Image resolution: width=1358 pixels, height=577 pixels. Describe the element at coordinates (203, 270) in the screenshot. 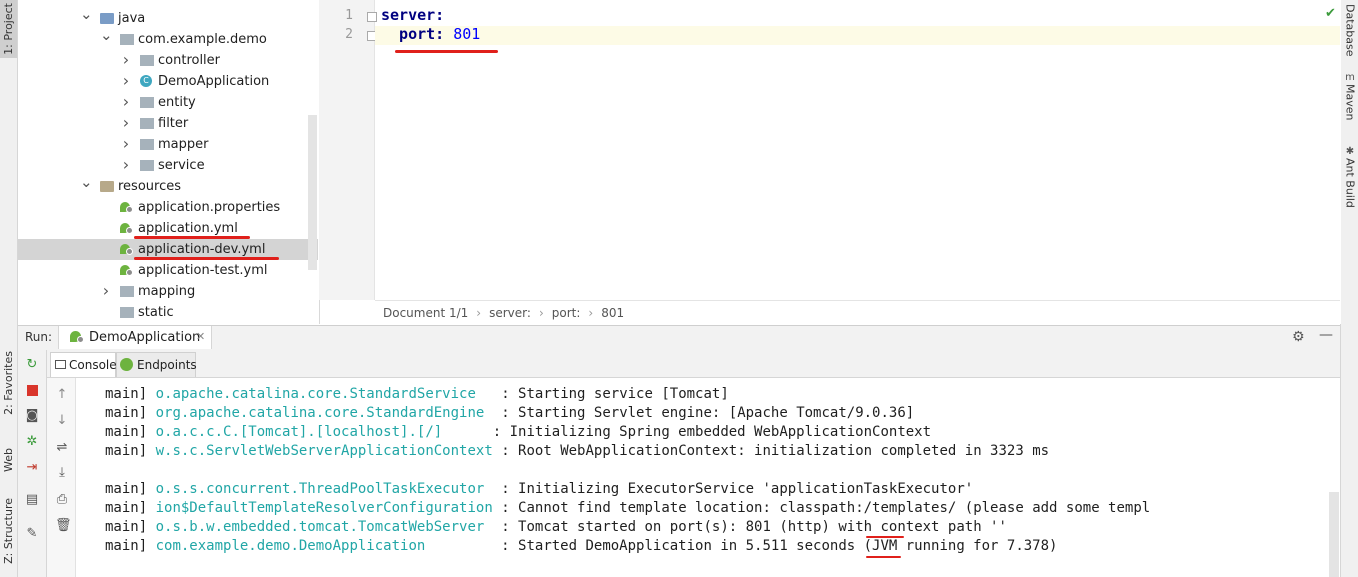

I see `tree-item-label: application-test.yml` at that location.